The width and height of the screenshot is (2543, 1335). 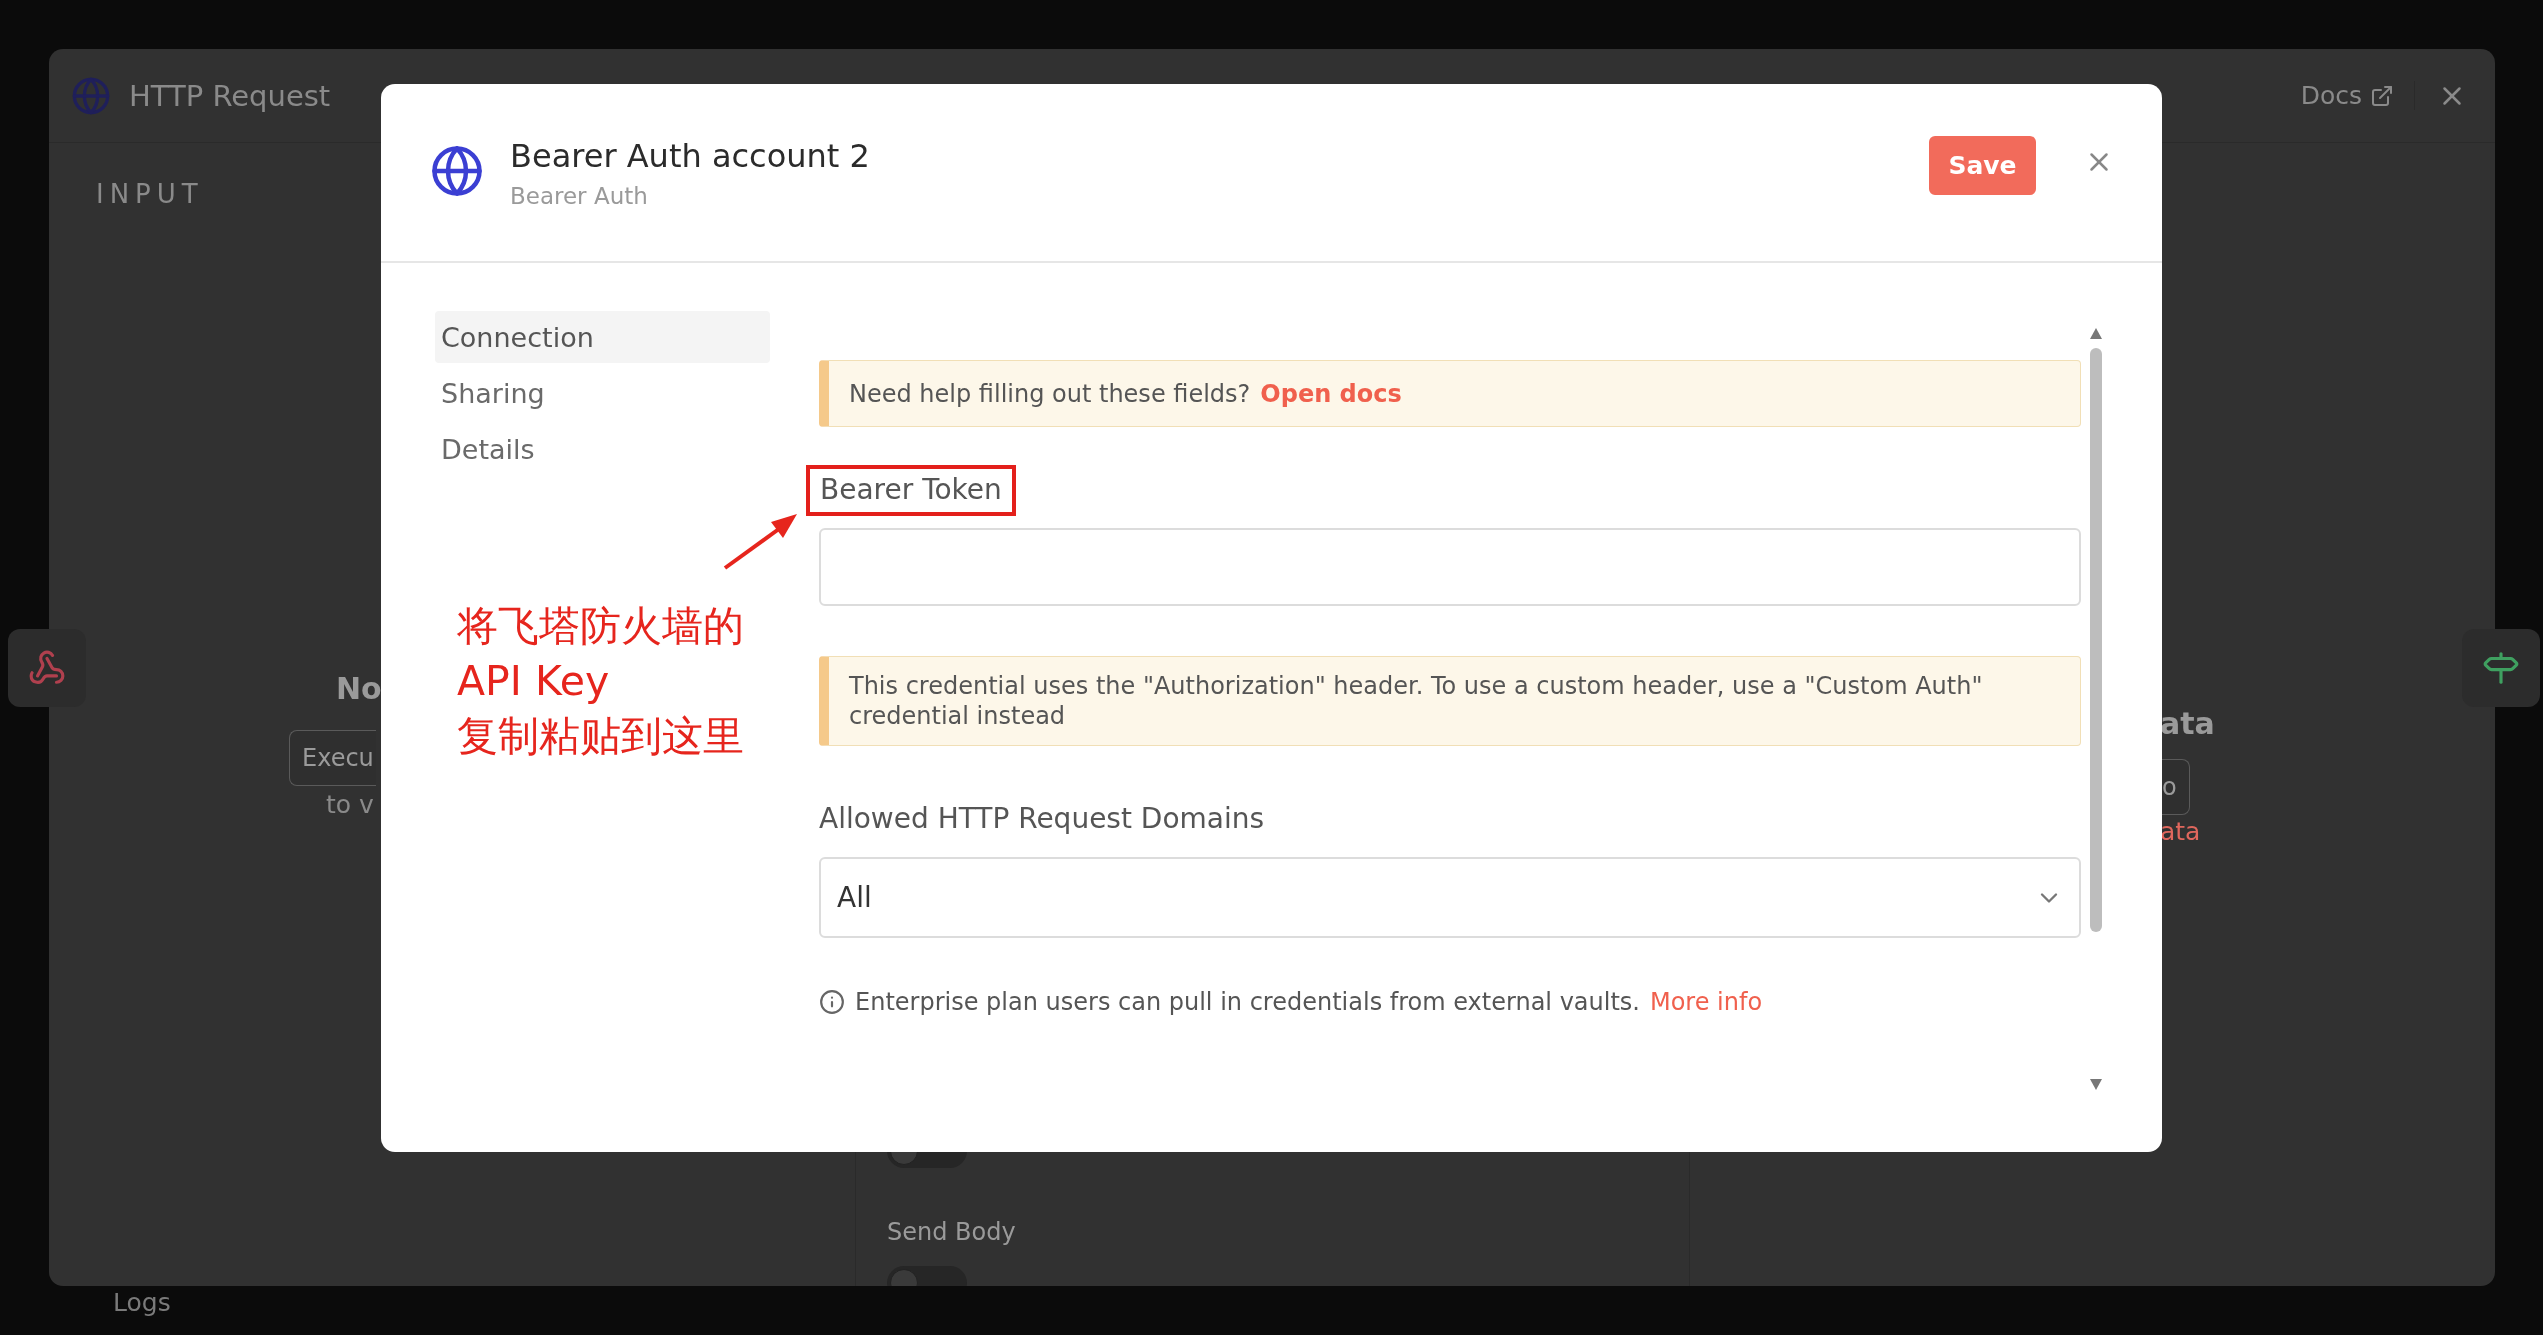 What do you see at coordinates (1050, 393) in the screenshot?
I see `notice-text: Need help filling out these fields?` at bounding box center [1050, 393].